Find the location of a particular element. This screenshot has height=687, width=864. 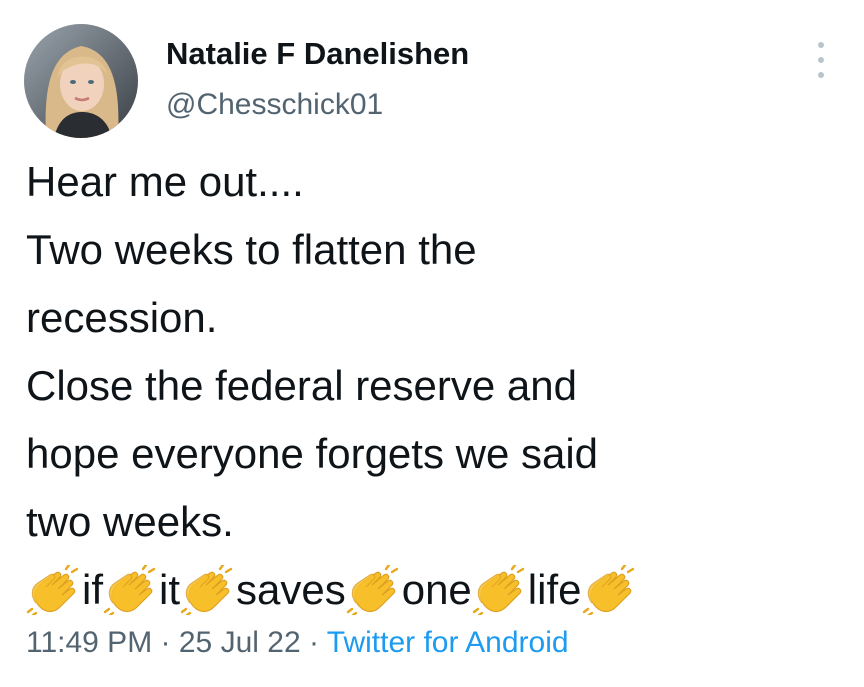

tweet-line: Two weeks to flatten the is located at coordinates (251, 249).